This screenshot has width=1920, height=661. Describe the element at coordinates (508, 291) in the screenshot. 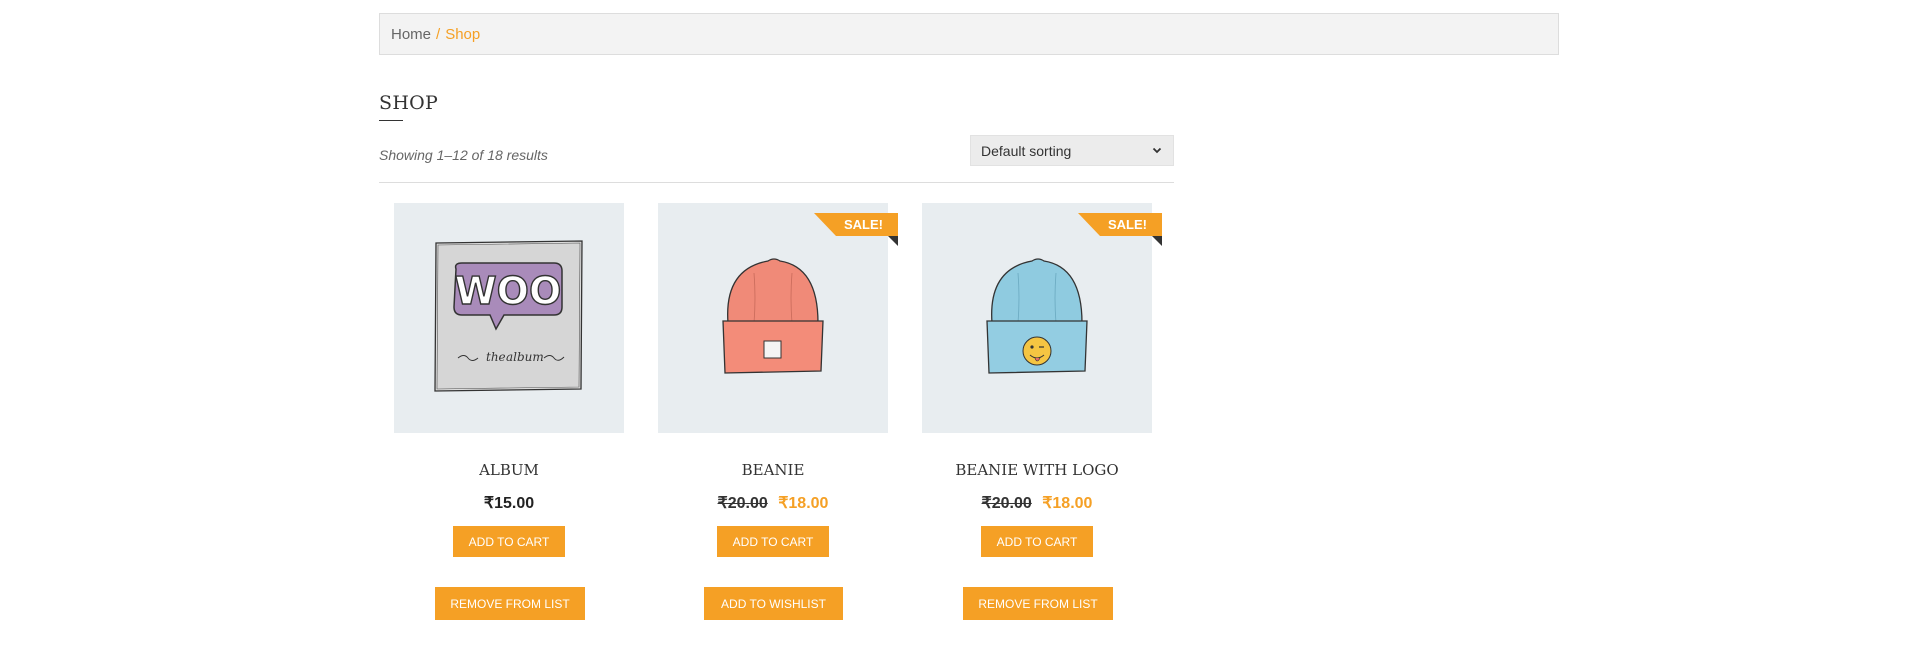

I see `album-logo-text: WOO` at that location.